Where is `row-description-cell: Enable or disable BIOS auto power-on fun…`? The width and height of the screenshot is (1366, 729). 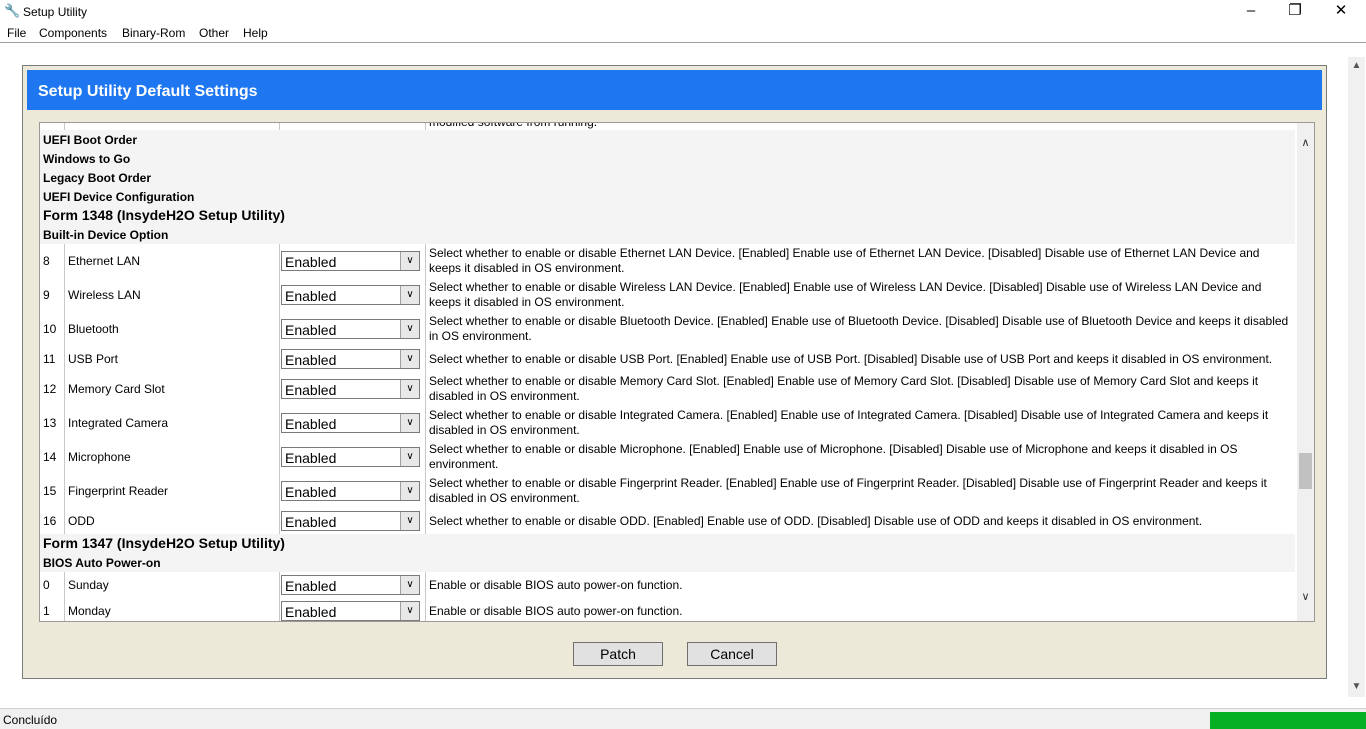
row-description-cell: Enable or disable BIOS auto power-on fun… is located at coordinates (859, 609).